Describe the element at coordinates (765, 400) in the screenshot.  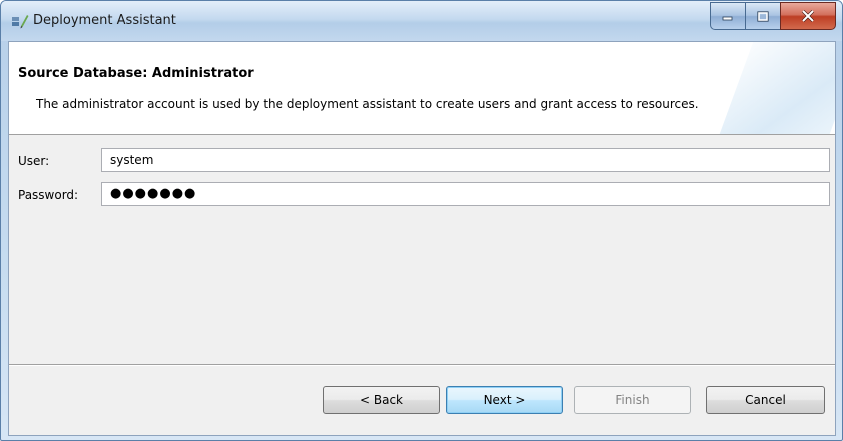
I see `cancel-button: Cancel` at that location.